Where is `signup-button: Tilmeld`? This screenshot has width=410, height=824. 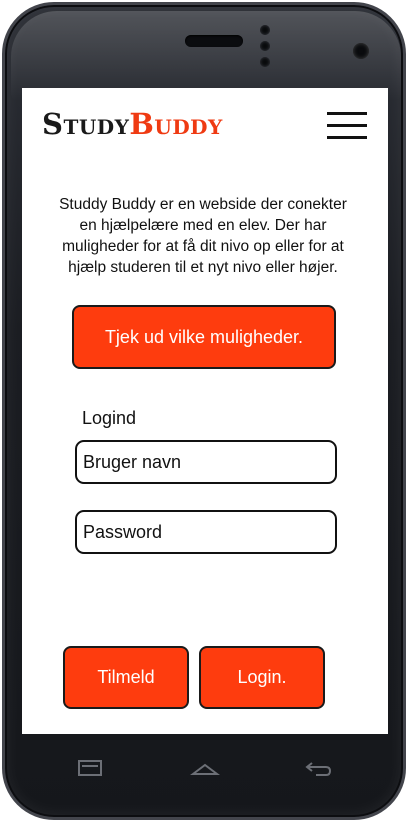 signup-button: Tilmeld is located at coordinates (126, 677).